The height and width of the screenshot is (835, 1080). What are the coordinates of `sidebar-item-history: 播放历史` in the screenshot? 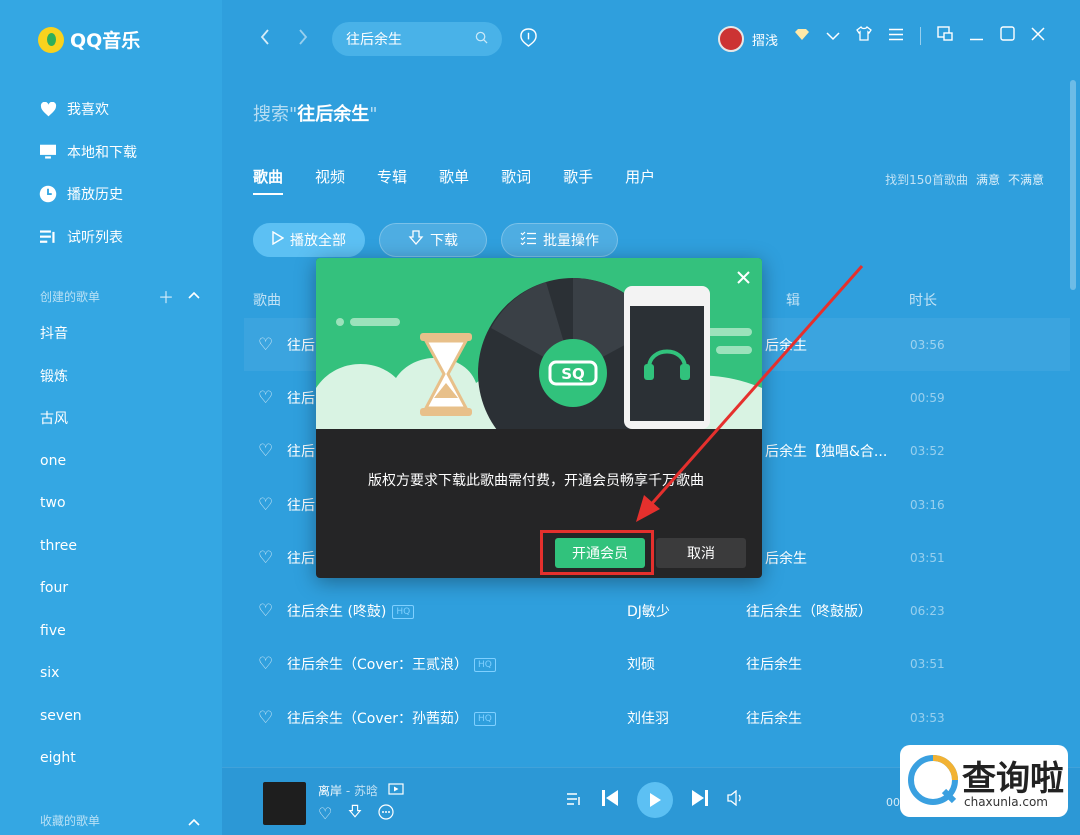 It's located at (87, 194).